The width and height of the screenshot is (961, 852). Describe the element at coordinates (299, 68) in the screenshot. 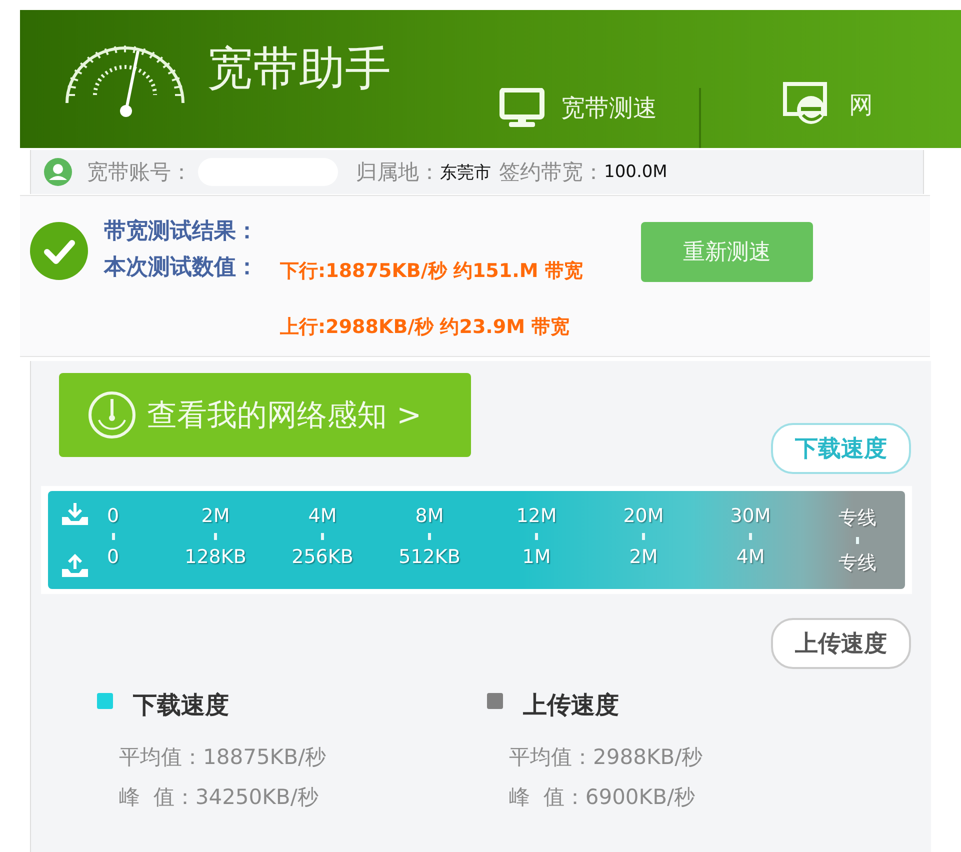

I see `app-title: 宽带助手` at that location.